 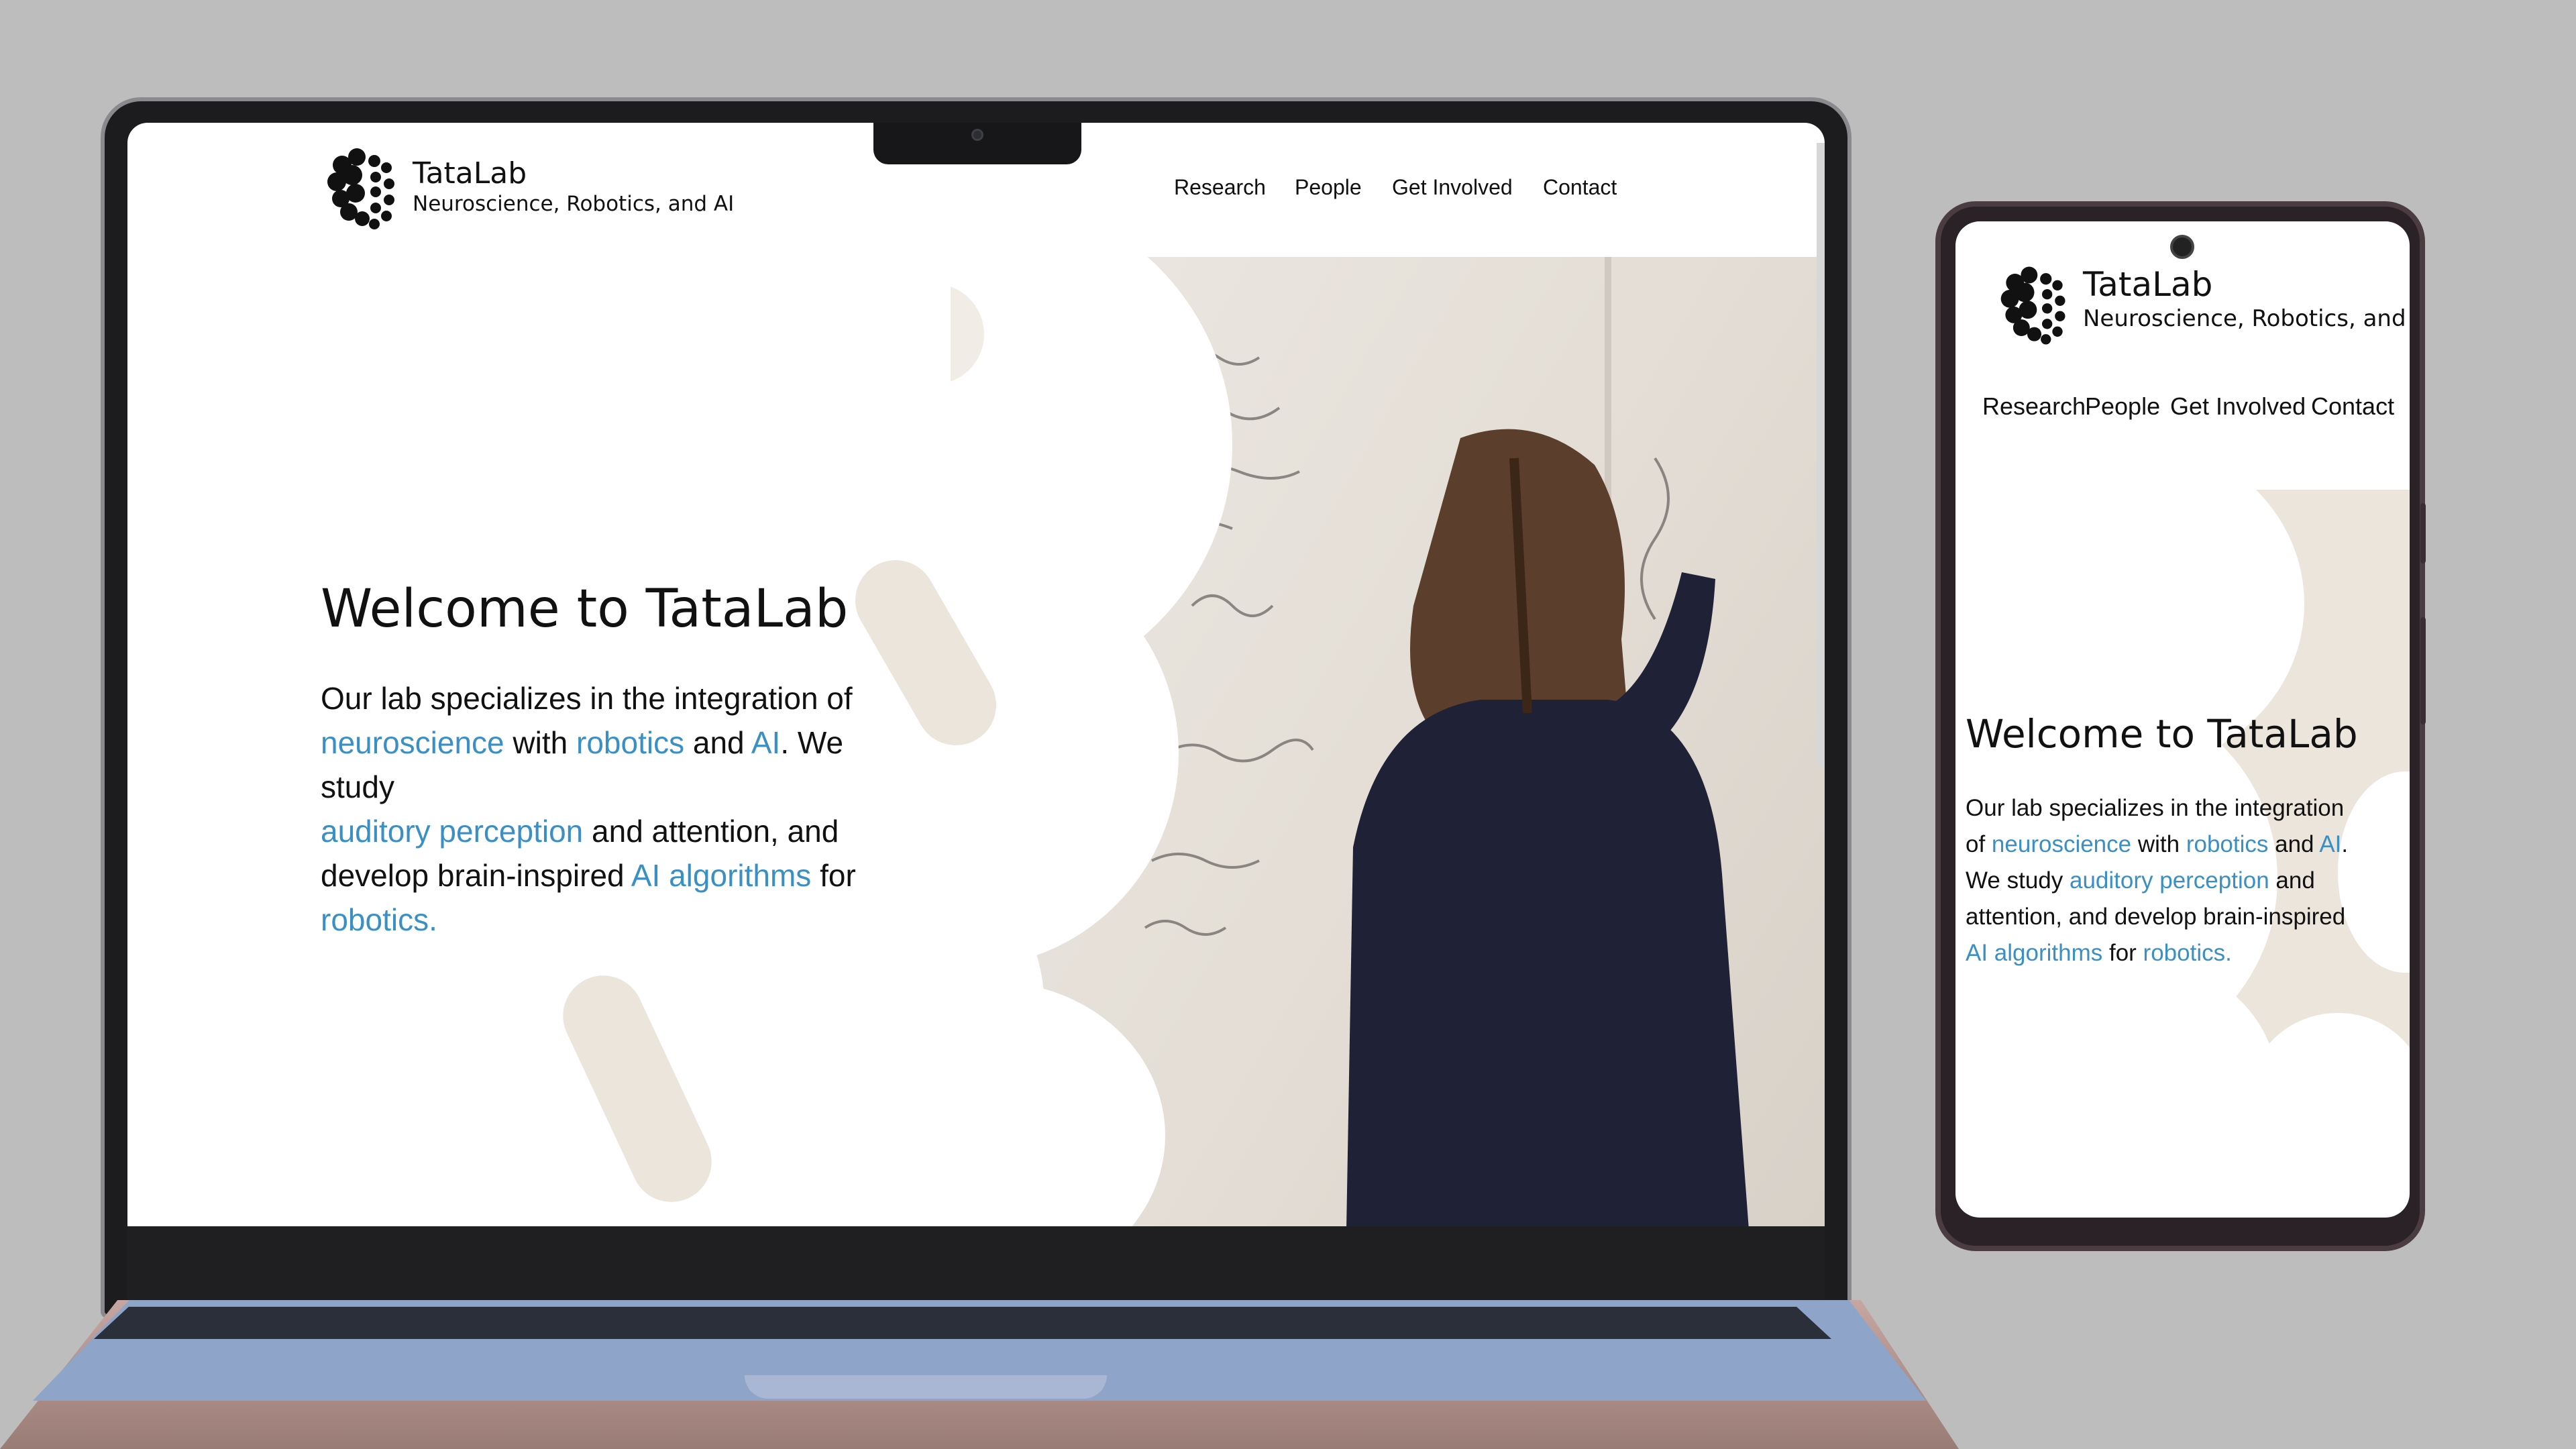 What do you see at coordinates (1821, 455) in the screenshot?
I see `scrollbar` at bounding box center [1821, 455].